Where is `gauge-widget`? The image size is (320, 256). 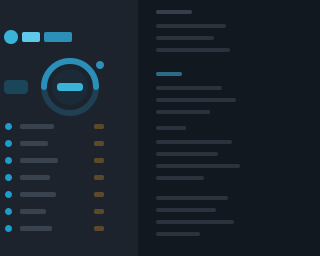
gauge-widget is located at coordinates (75, 87).